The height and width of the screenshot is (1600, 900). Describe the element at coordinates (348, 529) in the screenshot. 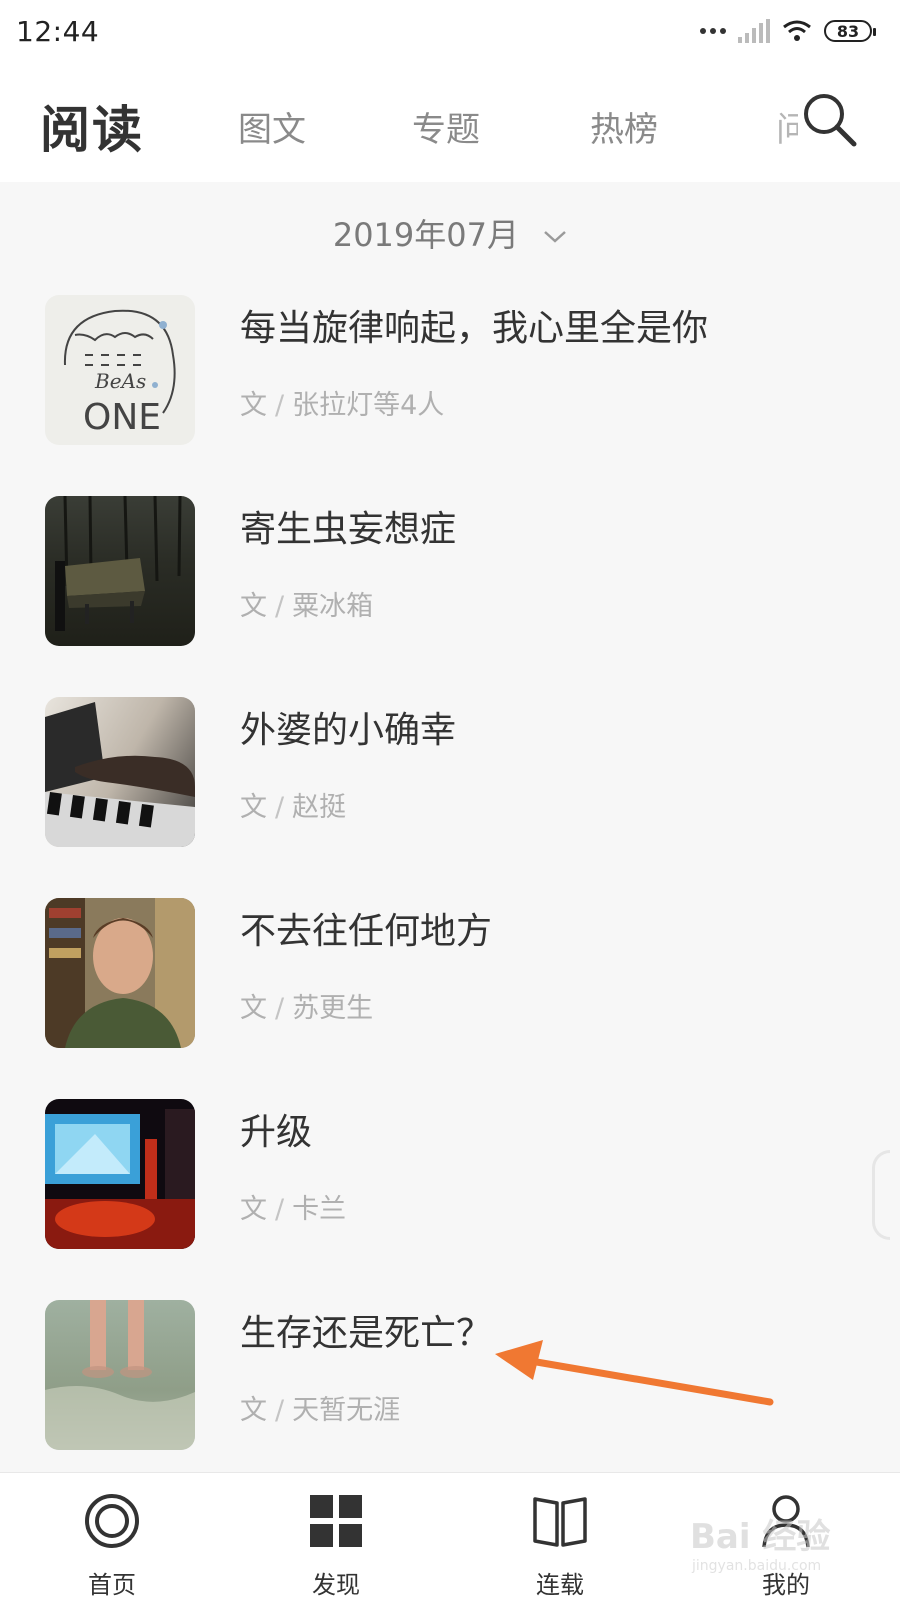

I see `article-title: 寄生虫妄想症` at that location.